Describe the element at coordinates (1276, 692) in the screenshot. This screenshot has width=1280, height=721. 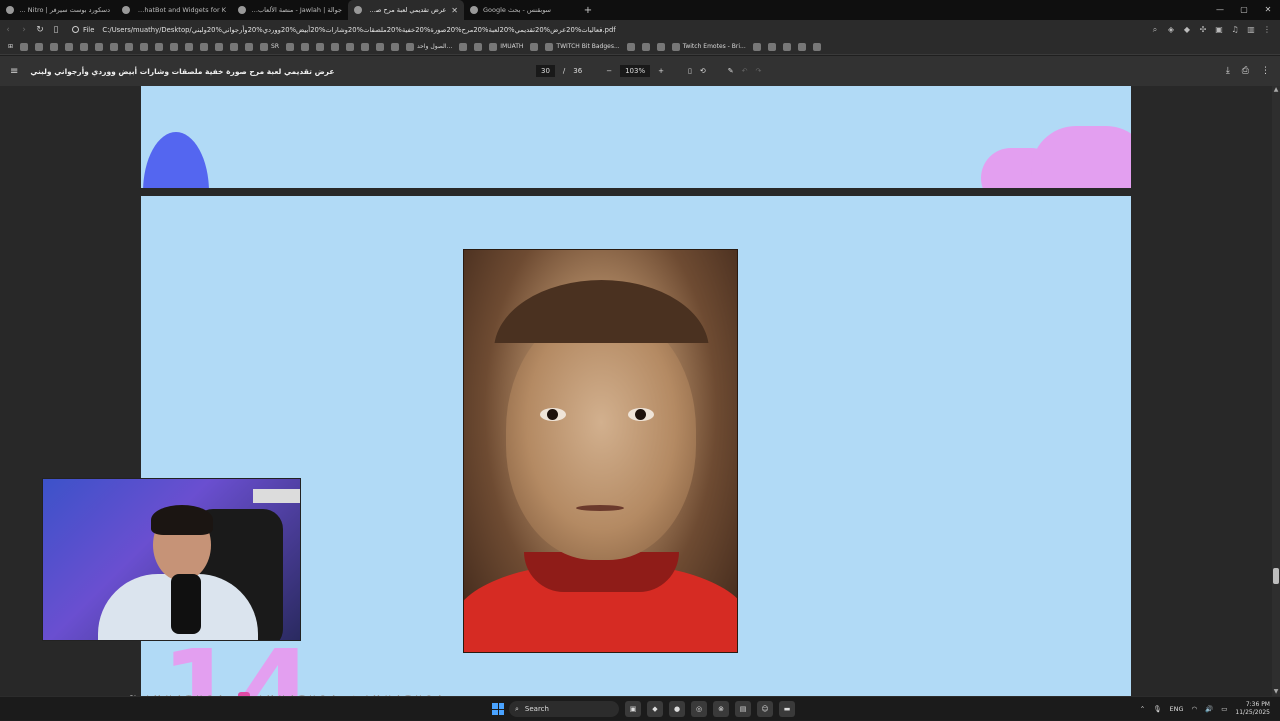
I see `scroll-down-icon: ▼` at that location.